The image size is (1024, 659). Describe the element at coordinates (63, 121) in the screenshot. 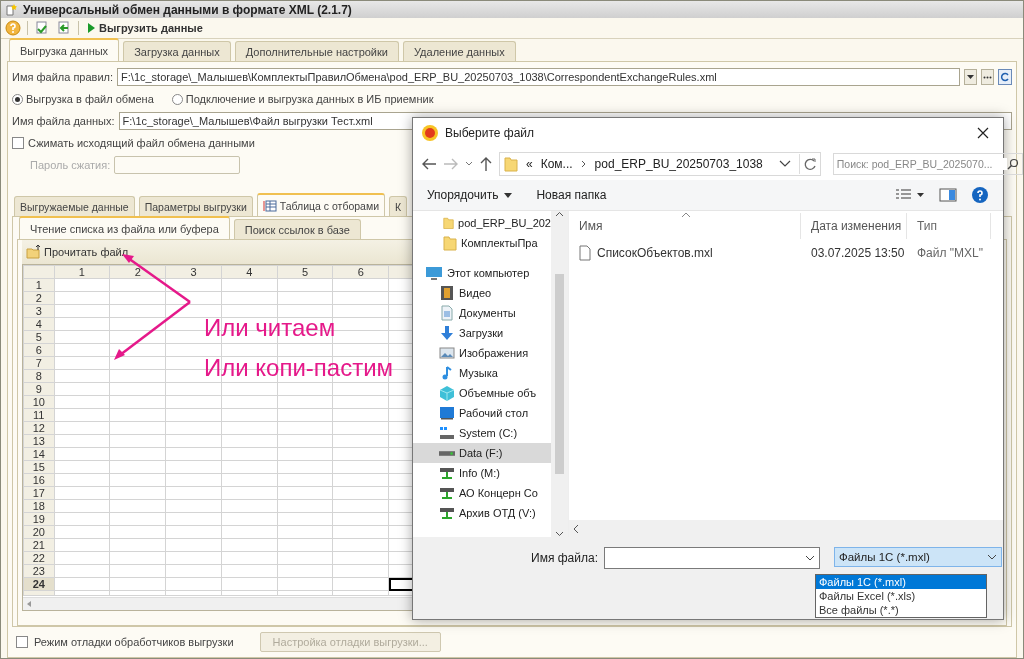

I see `field-label: Имя файла данных:` at that location.